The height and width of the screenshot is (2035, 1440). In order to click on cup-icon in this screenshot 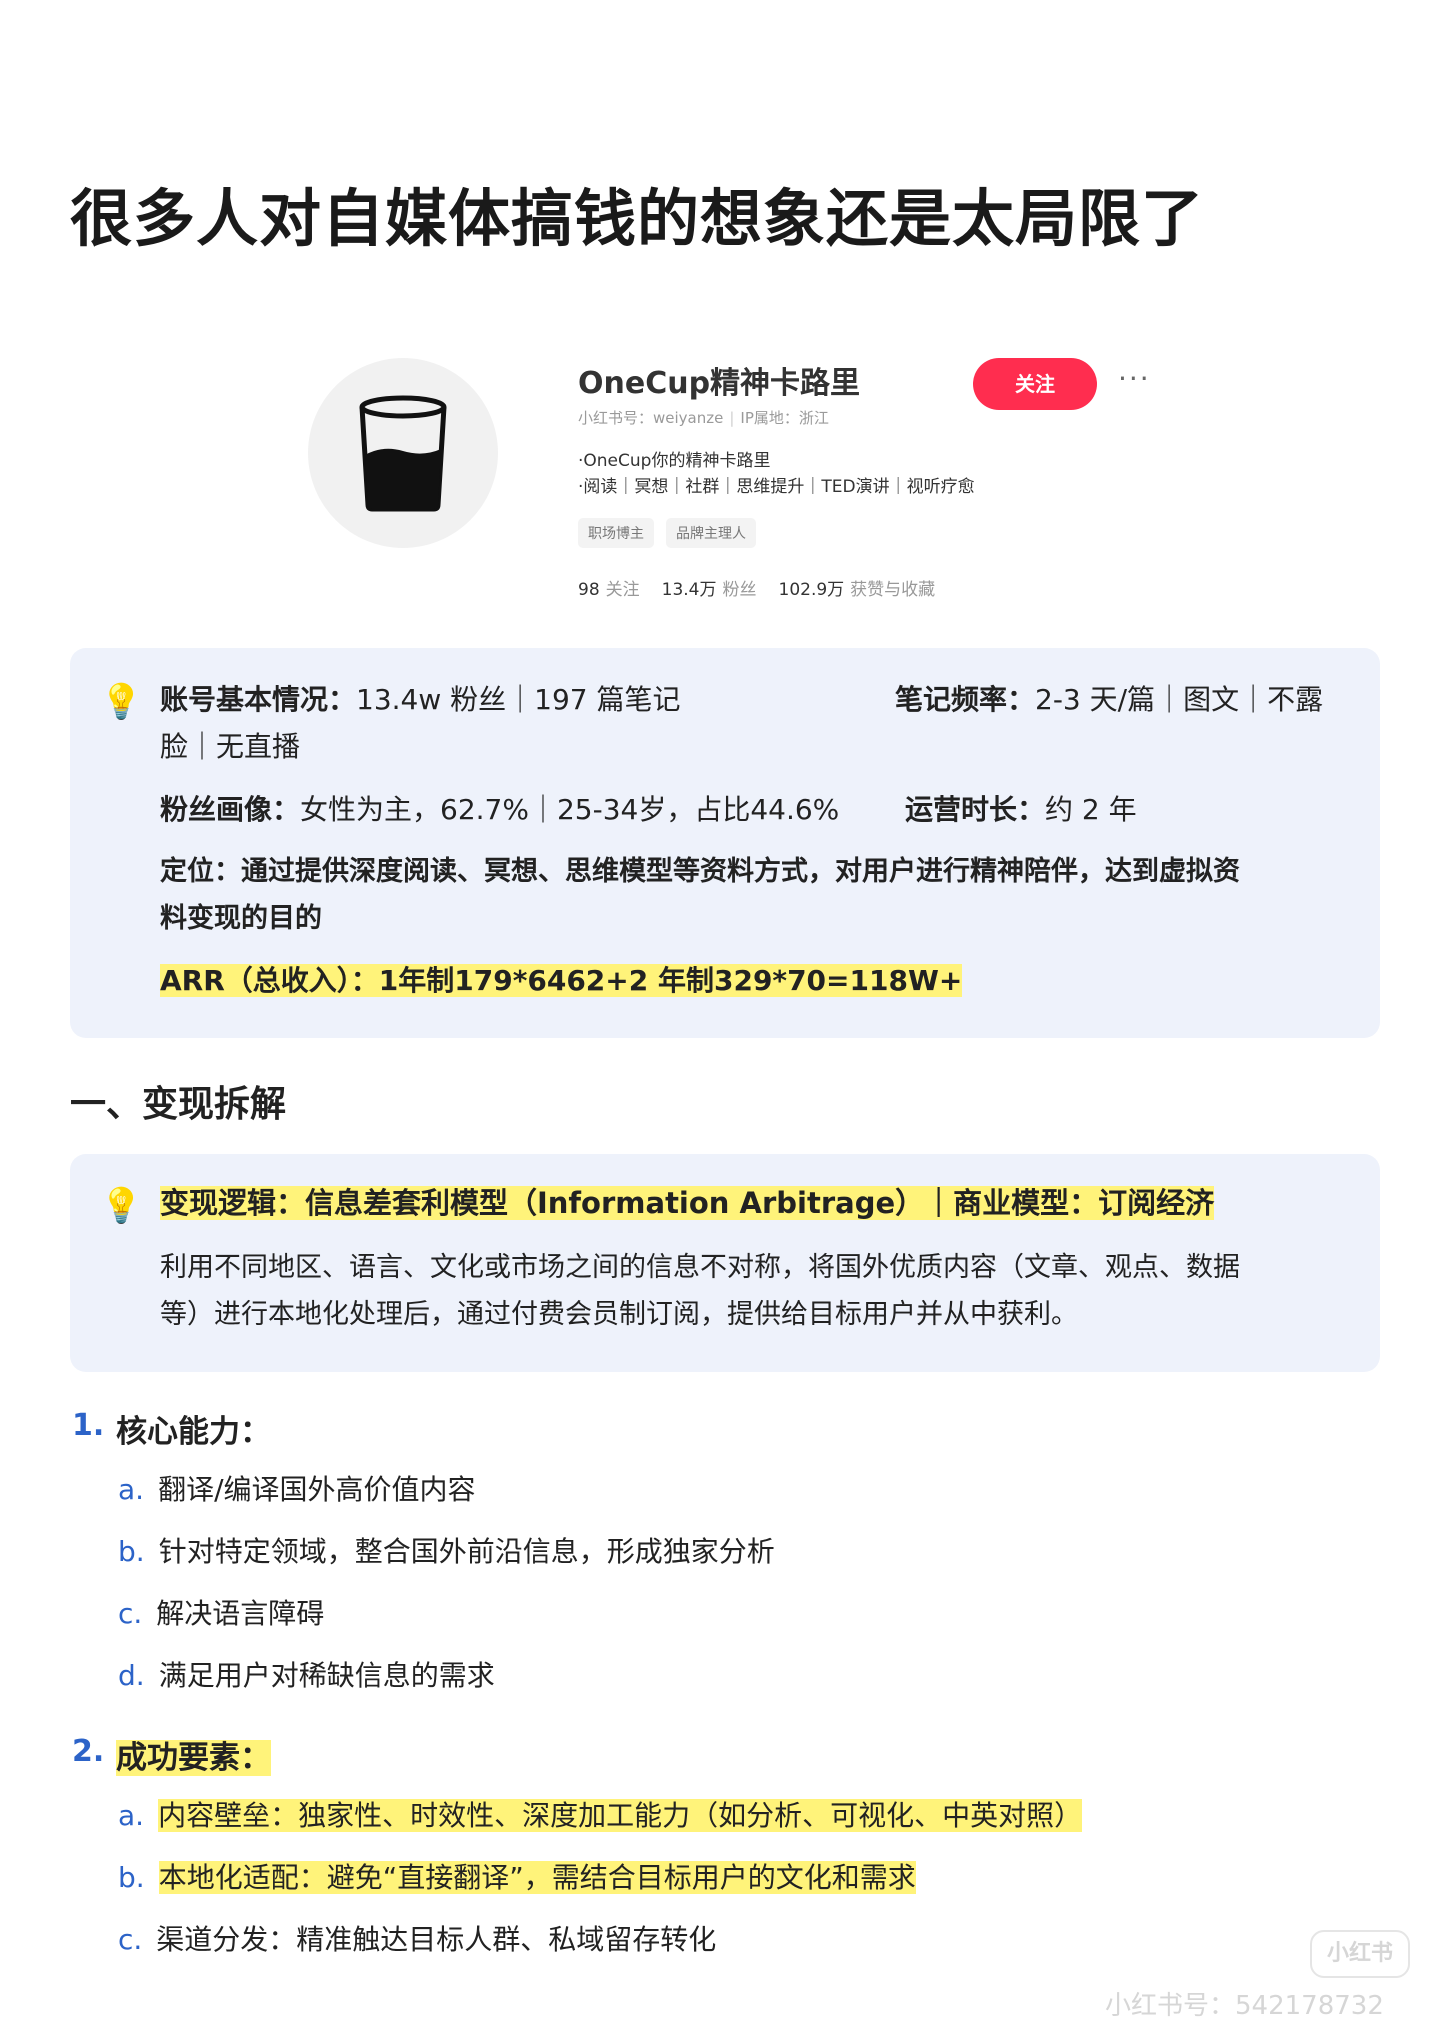, I will do `click(403, 453)`.